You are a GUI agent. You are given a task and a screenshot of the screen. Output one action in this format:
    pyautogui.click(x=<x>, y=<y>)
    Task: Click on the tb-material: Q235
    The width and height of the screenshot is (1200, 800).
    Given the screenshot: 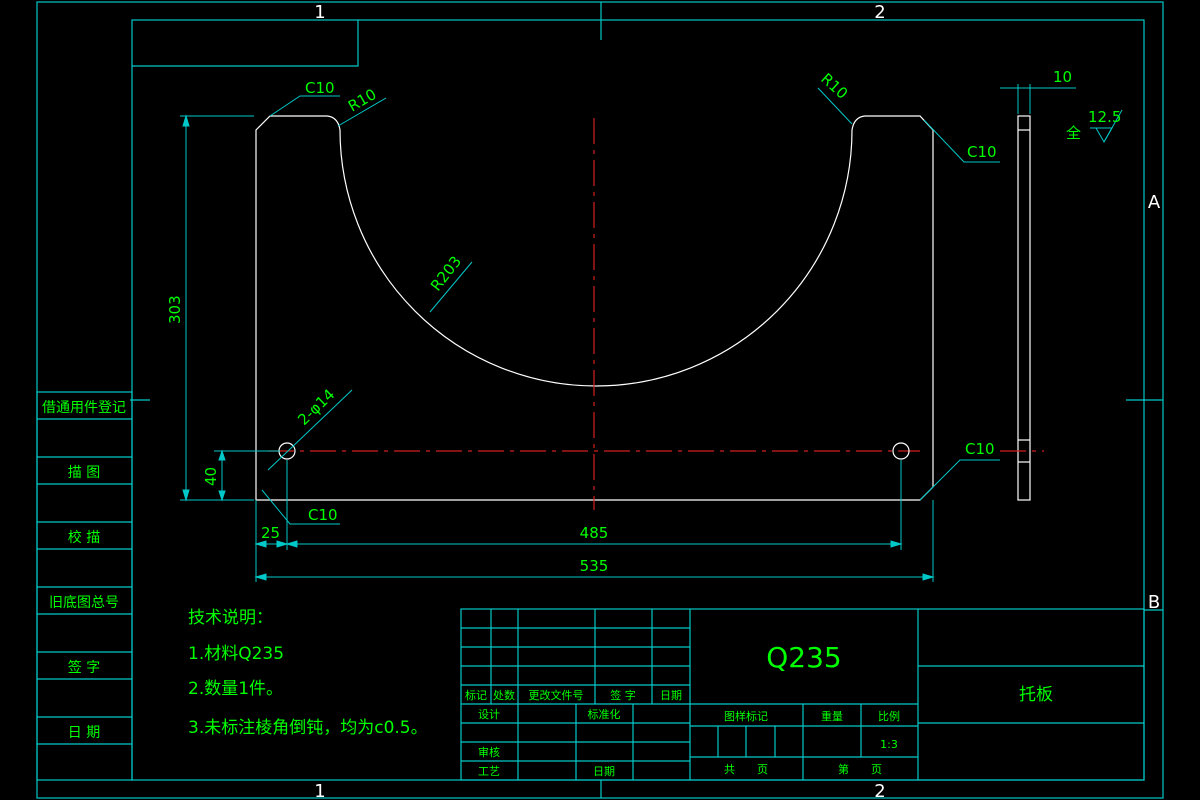 What is the action you would take?
    pyautogui.click(x=803, y=657)
    